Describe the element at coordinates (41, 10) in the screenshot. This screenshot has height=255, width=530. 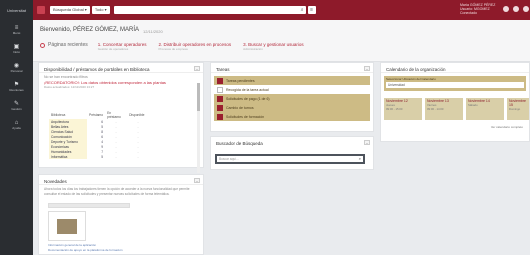
I see `app-icon` at that location.